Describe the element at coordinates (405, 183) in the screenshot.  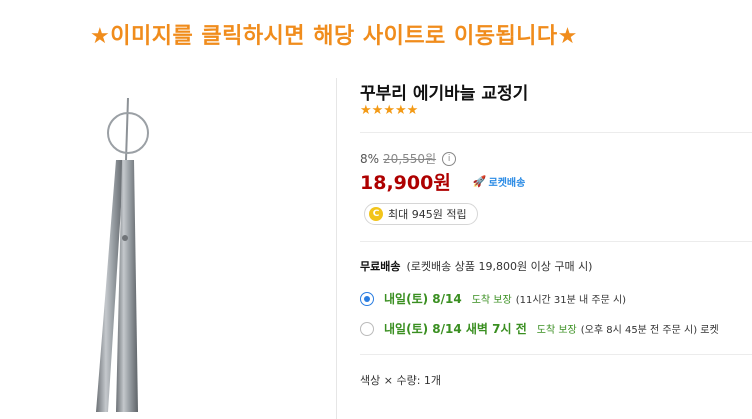
I see `sale-price: 18,900원` at that location.